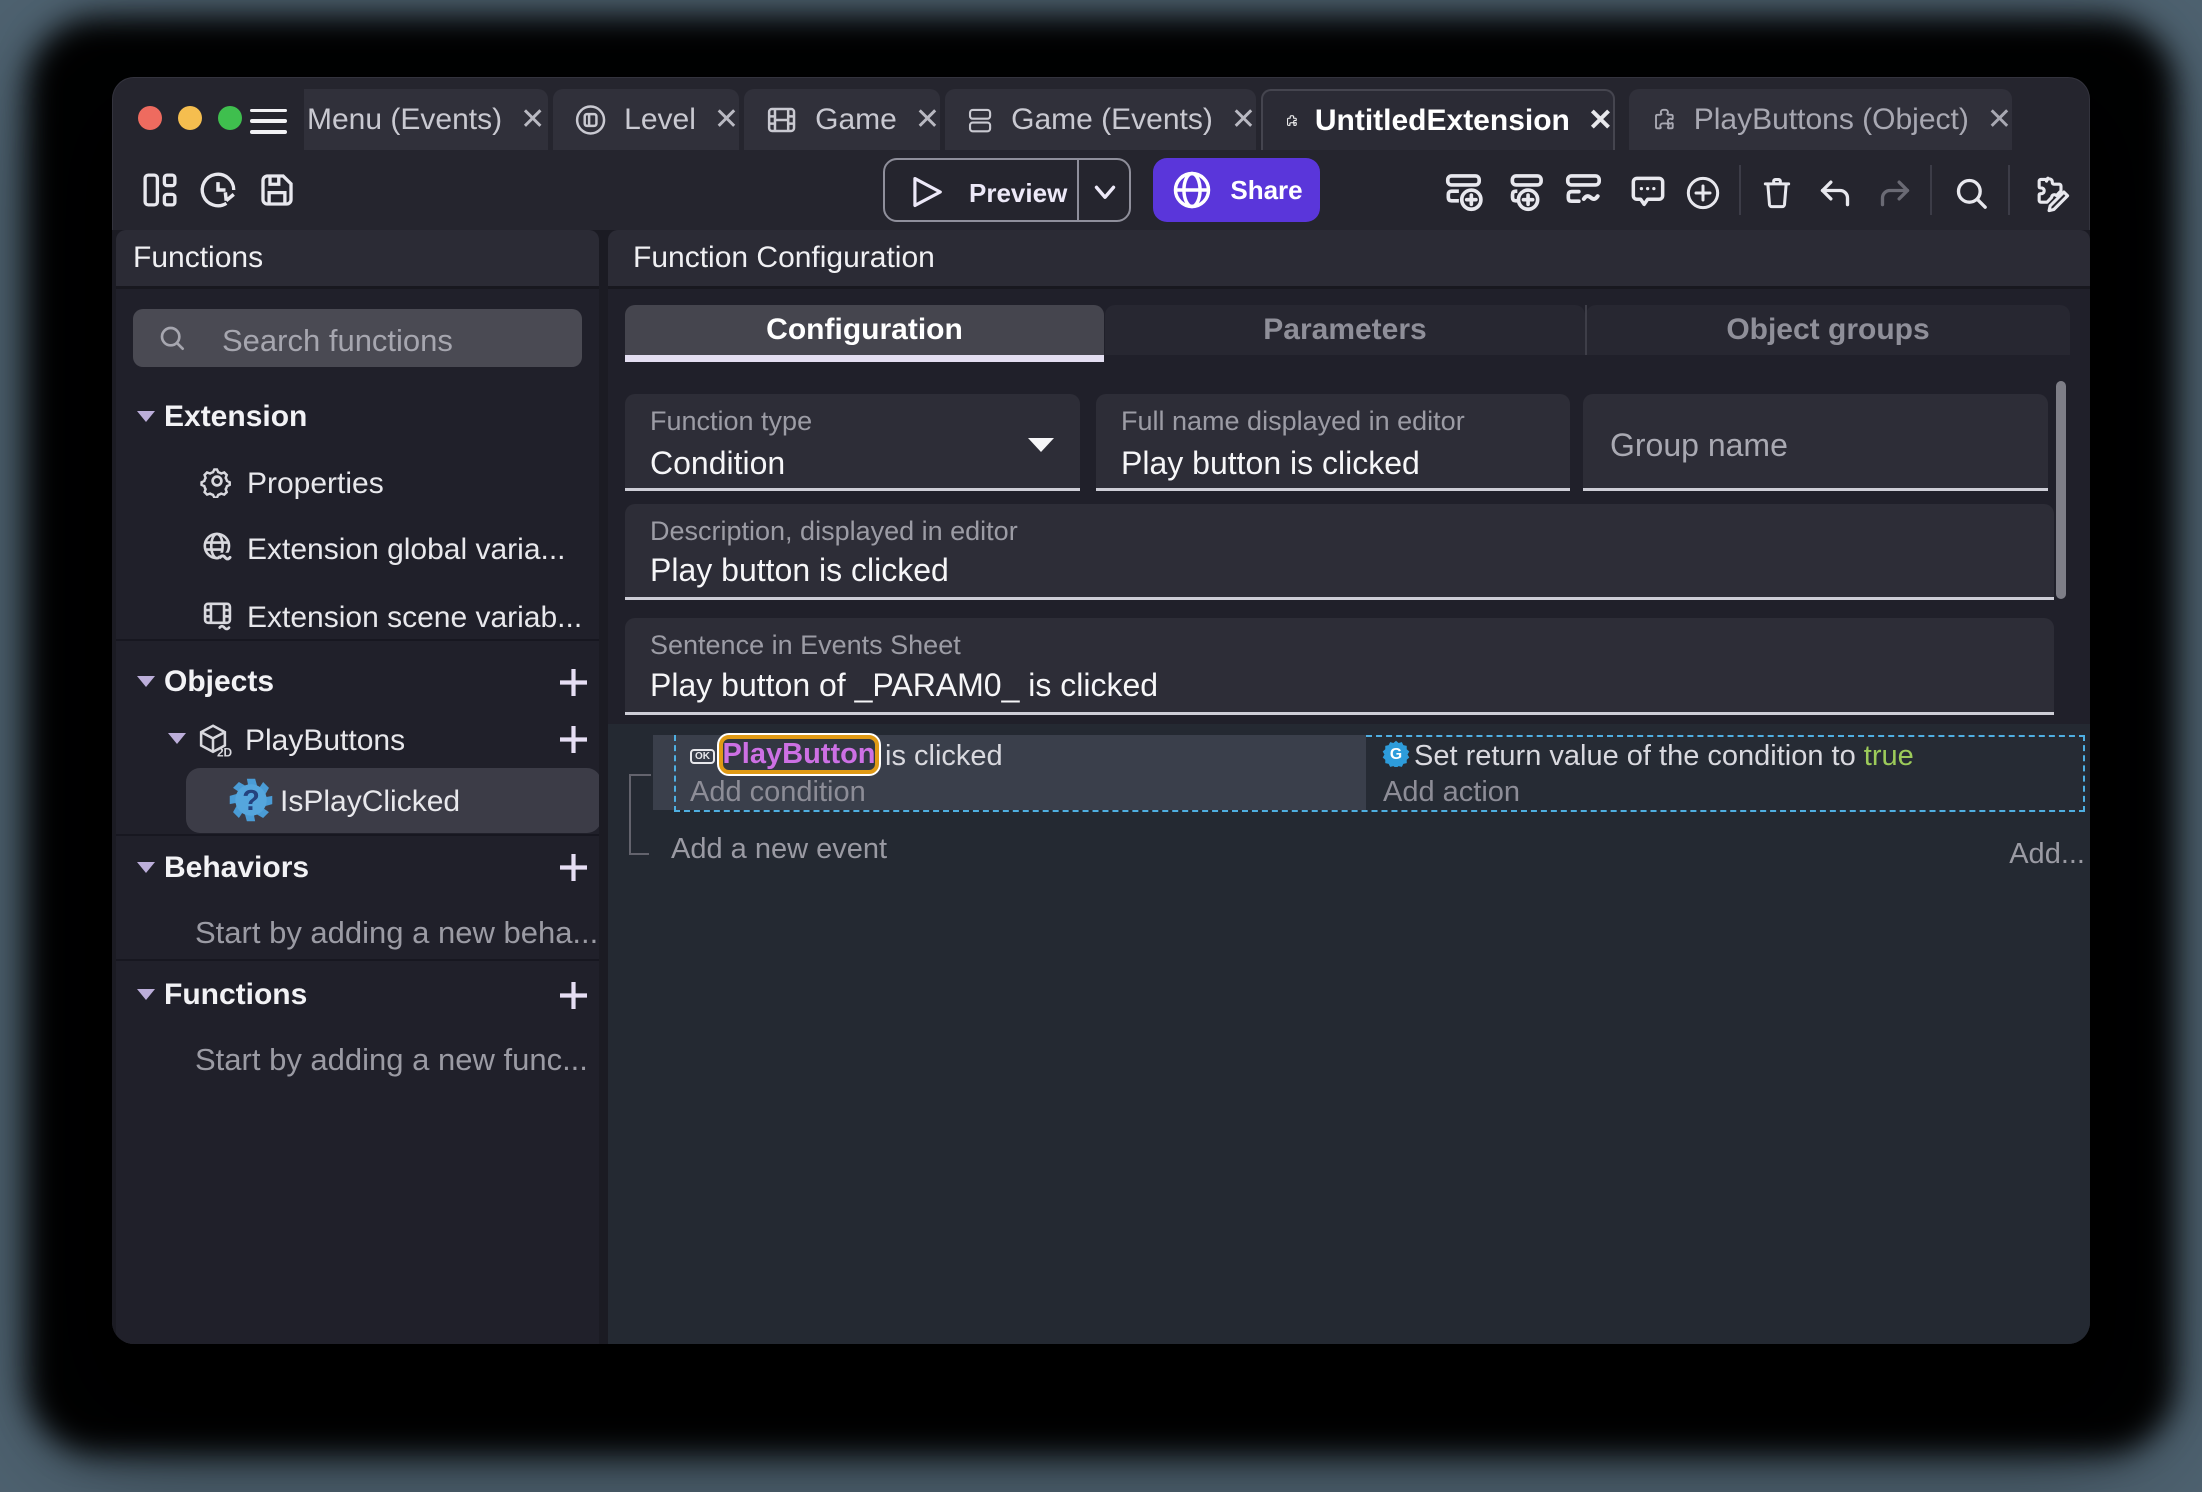 This screenshot has width=2202, height=1492. I want to click on svg-text: G, so click(1396, 754).